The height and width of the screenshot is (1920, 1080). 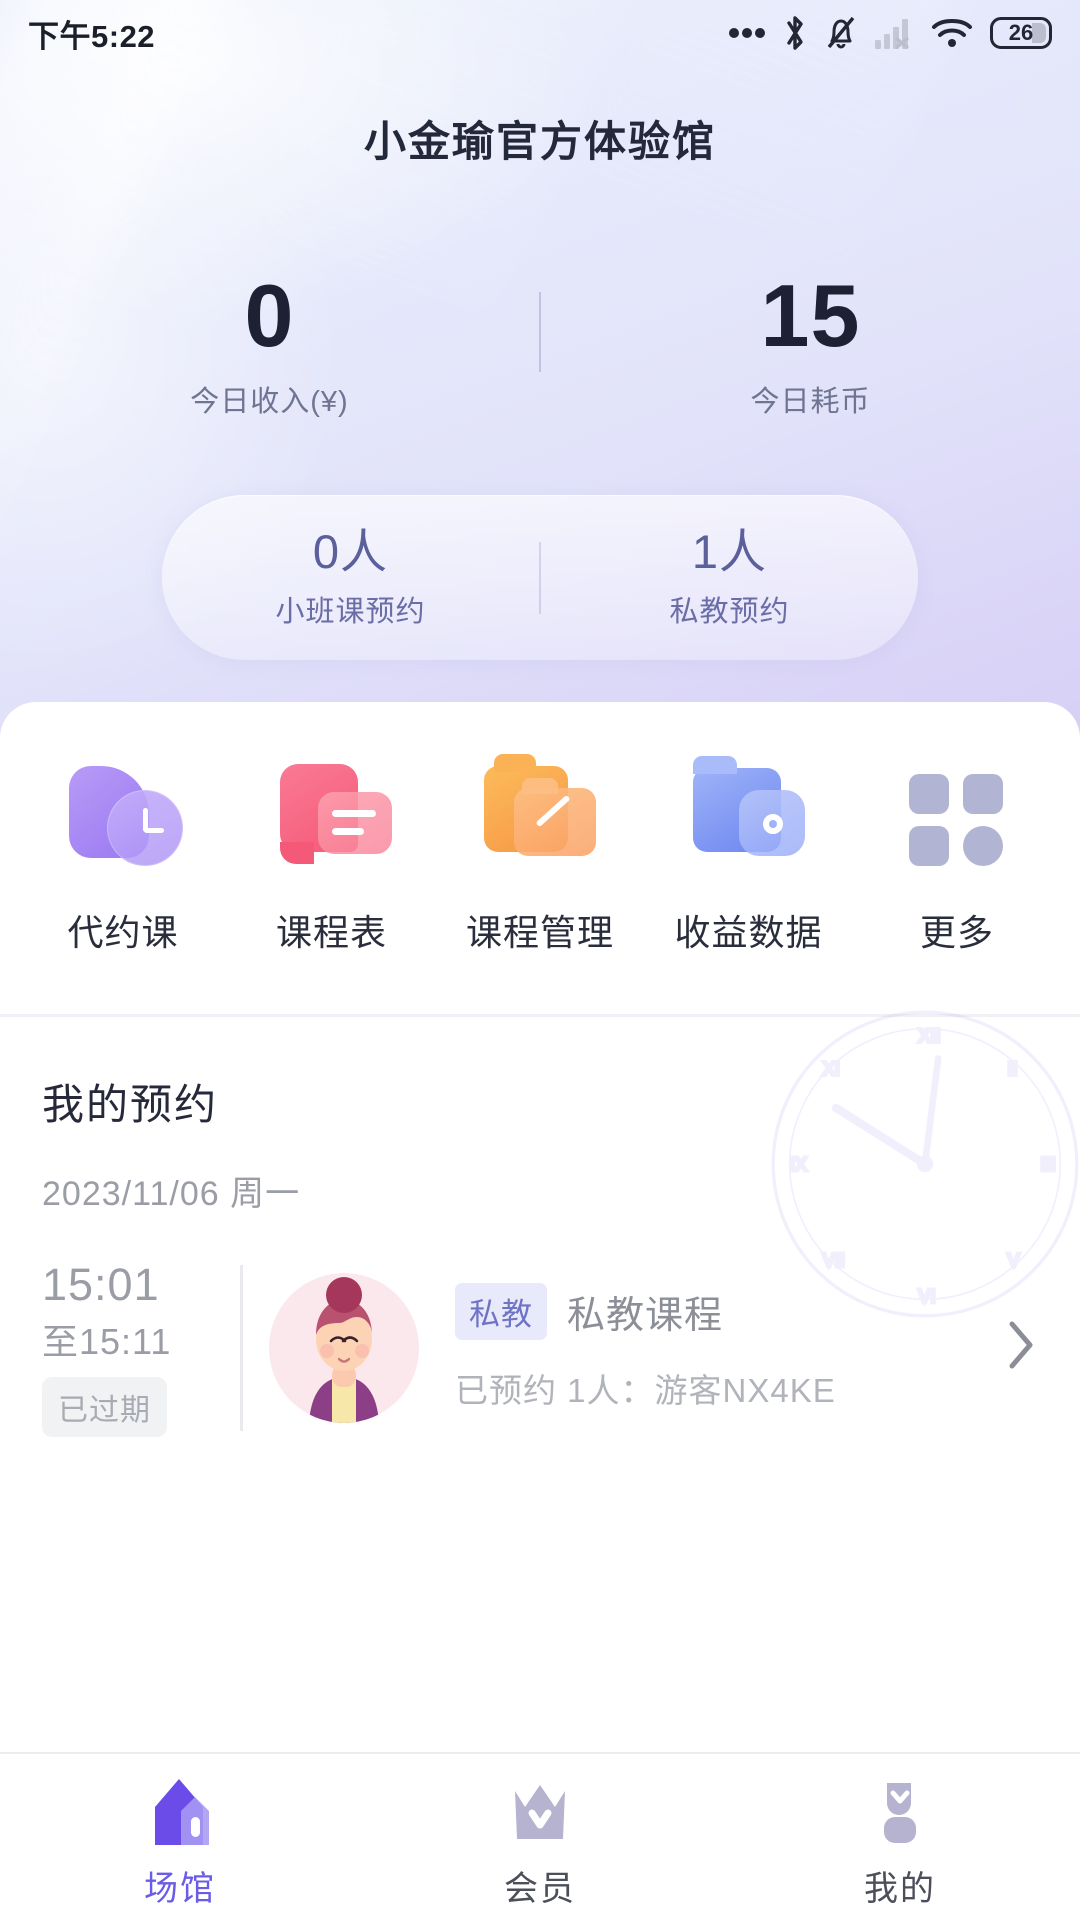 What do you see at coordinates (540, 813) in the screenshot?
I see `folder-pen-icon` at bounding box center [540, 813].